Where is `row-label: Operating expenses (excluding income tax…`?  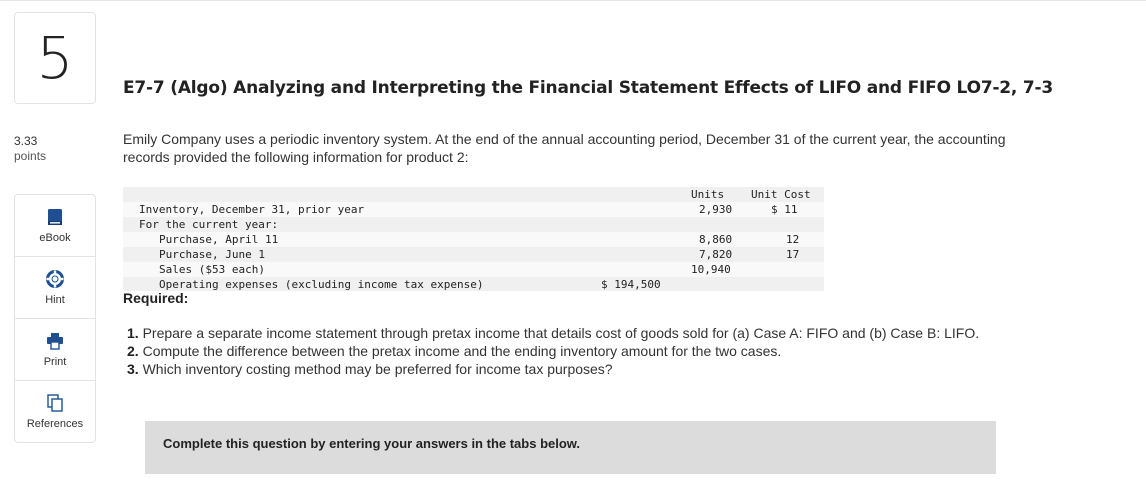
row-label: Operating expenses (excluding income tax… is located at coordinates (321, 284).